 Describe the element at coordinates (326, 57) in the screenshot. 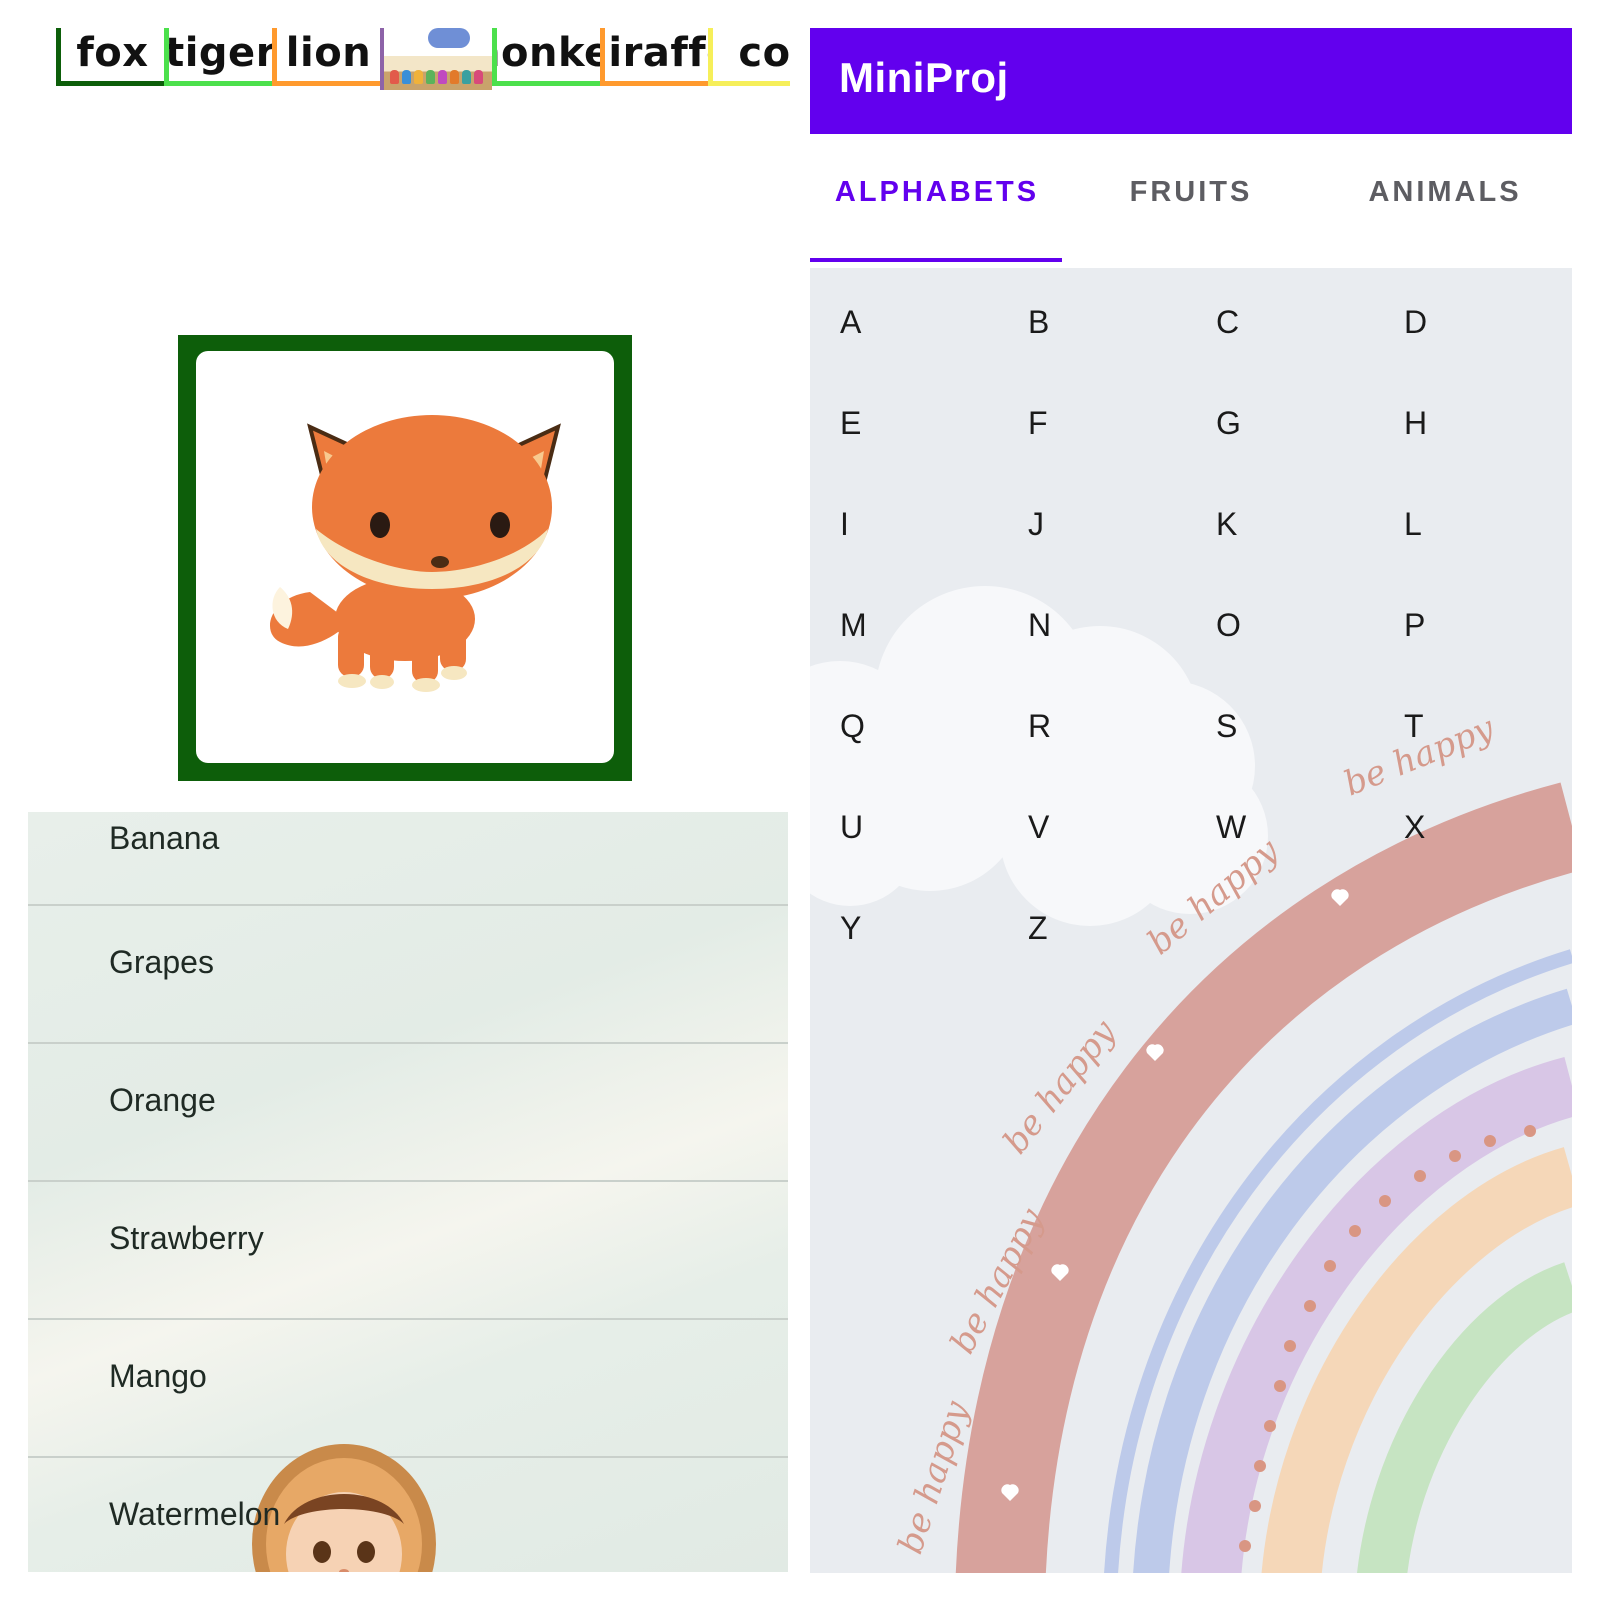

I see `animal-card-lion: lion` at that location.